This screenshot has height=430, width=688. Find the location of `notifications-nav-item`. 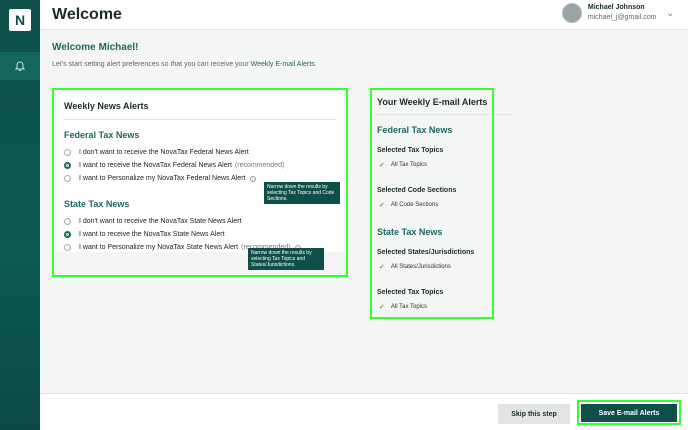

notifications-nav-item is located at coordinates (20, 66).